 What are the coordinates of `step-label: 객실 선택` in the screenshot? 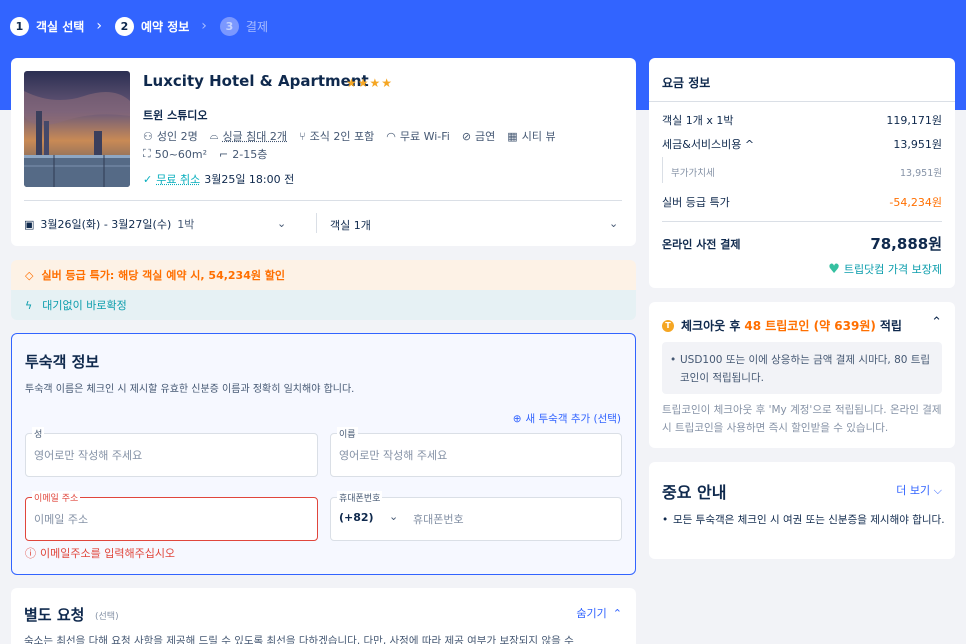 It's located at (60, 26).